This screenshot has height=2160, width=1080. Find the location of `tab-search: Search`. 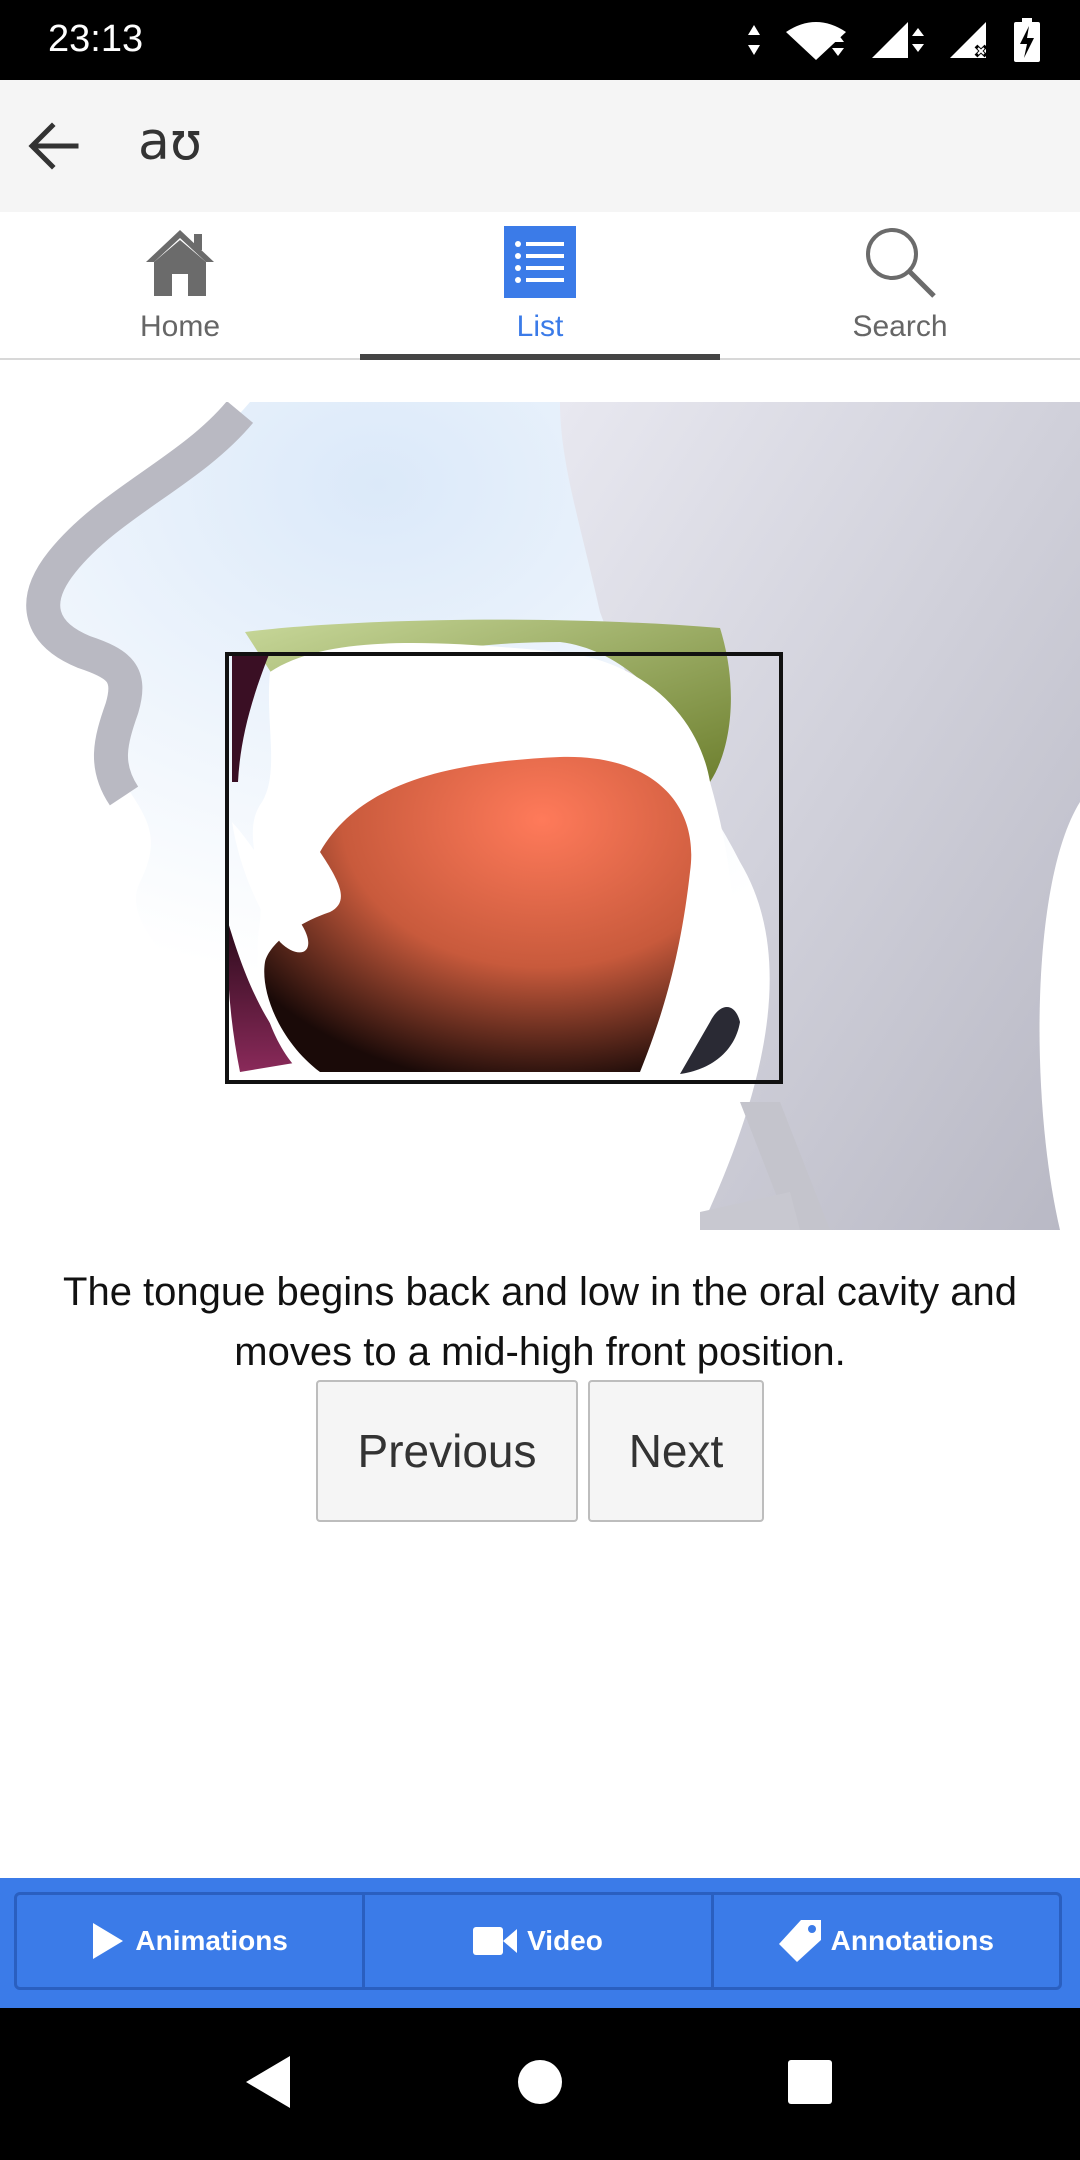

tab-search: Search is located at coordinates (900, 285).